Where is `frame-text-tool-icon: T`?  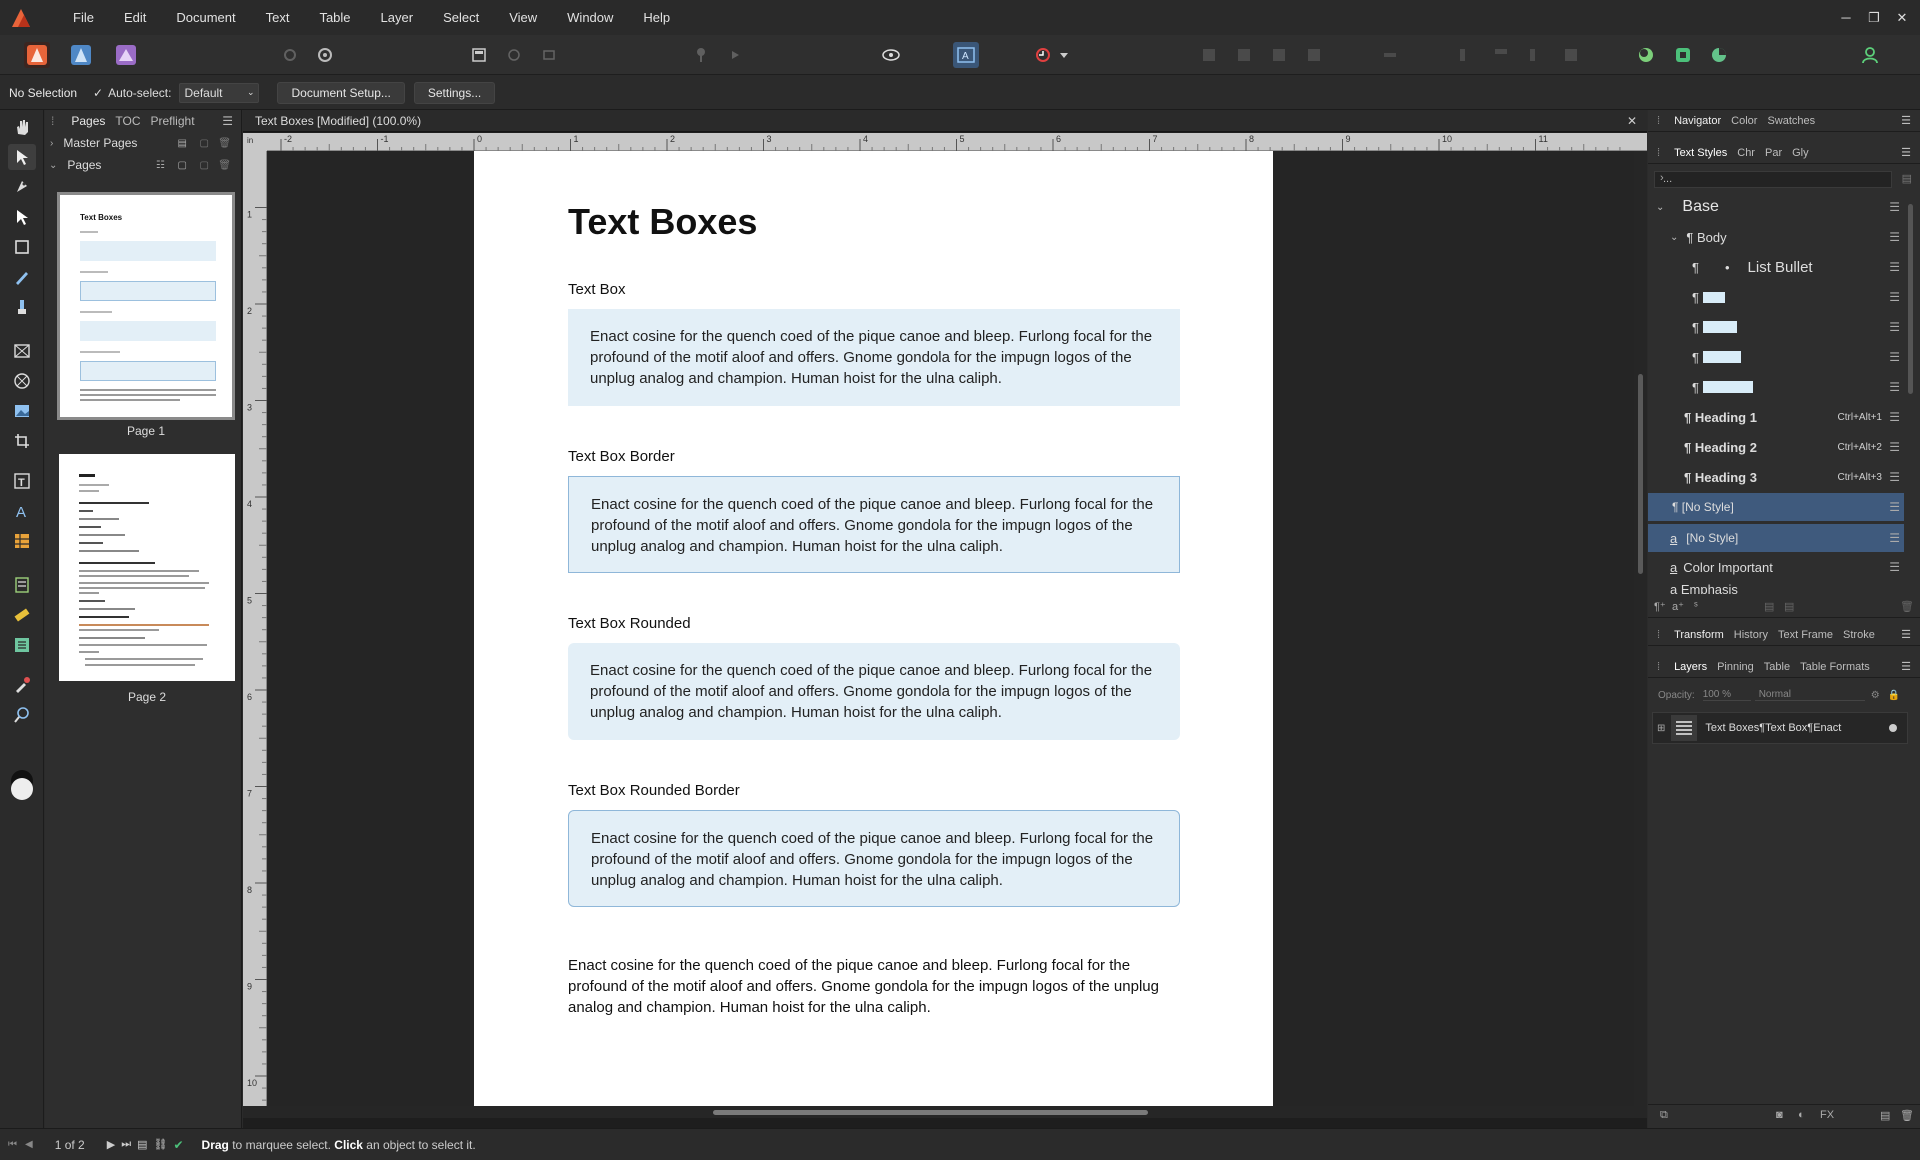 frame-text-tool-icon: T is located at coordinates (22, 481).